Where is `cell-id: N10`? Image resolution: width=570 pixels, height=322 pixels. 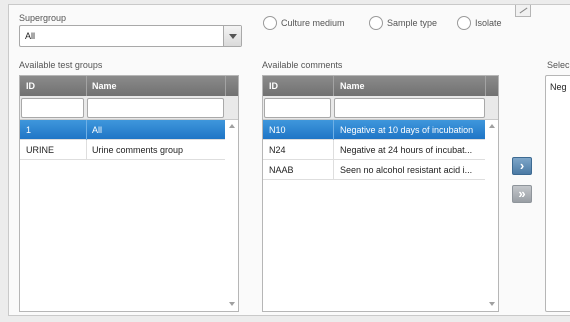 cell-id: N10 is located at coordinates (277, 130).